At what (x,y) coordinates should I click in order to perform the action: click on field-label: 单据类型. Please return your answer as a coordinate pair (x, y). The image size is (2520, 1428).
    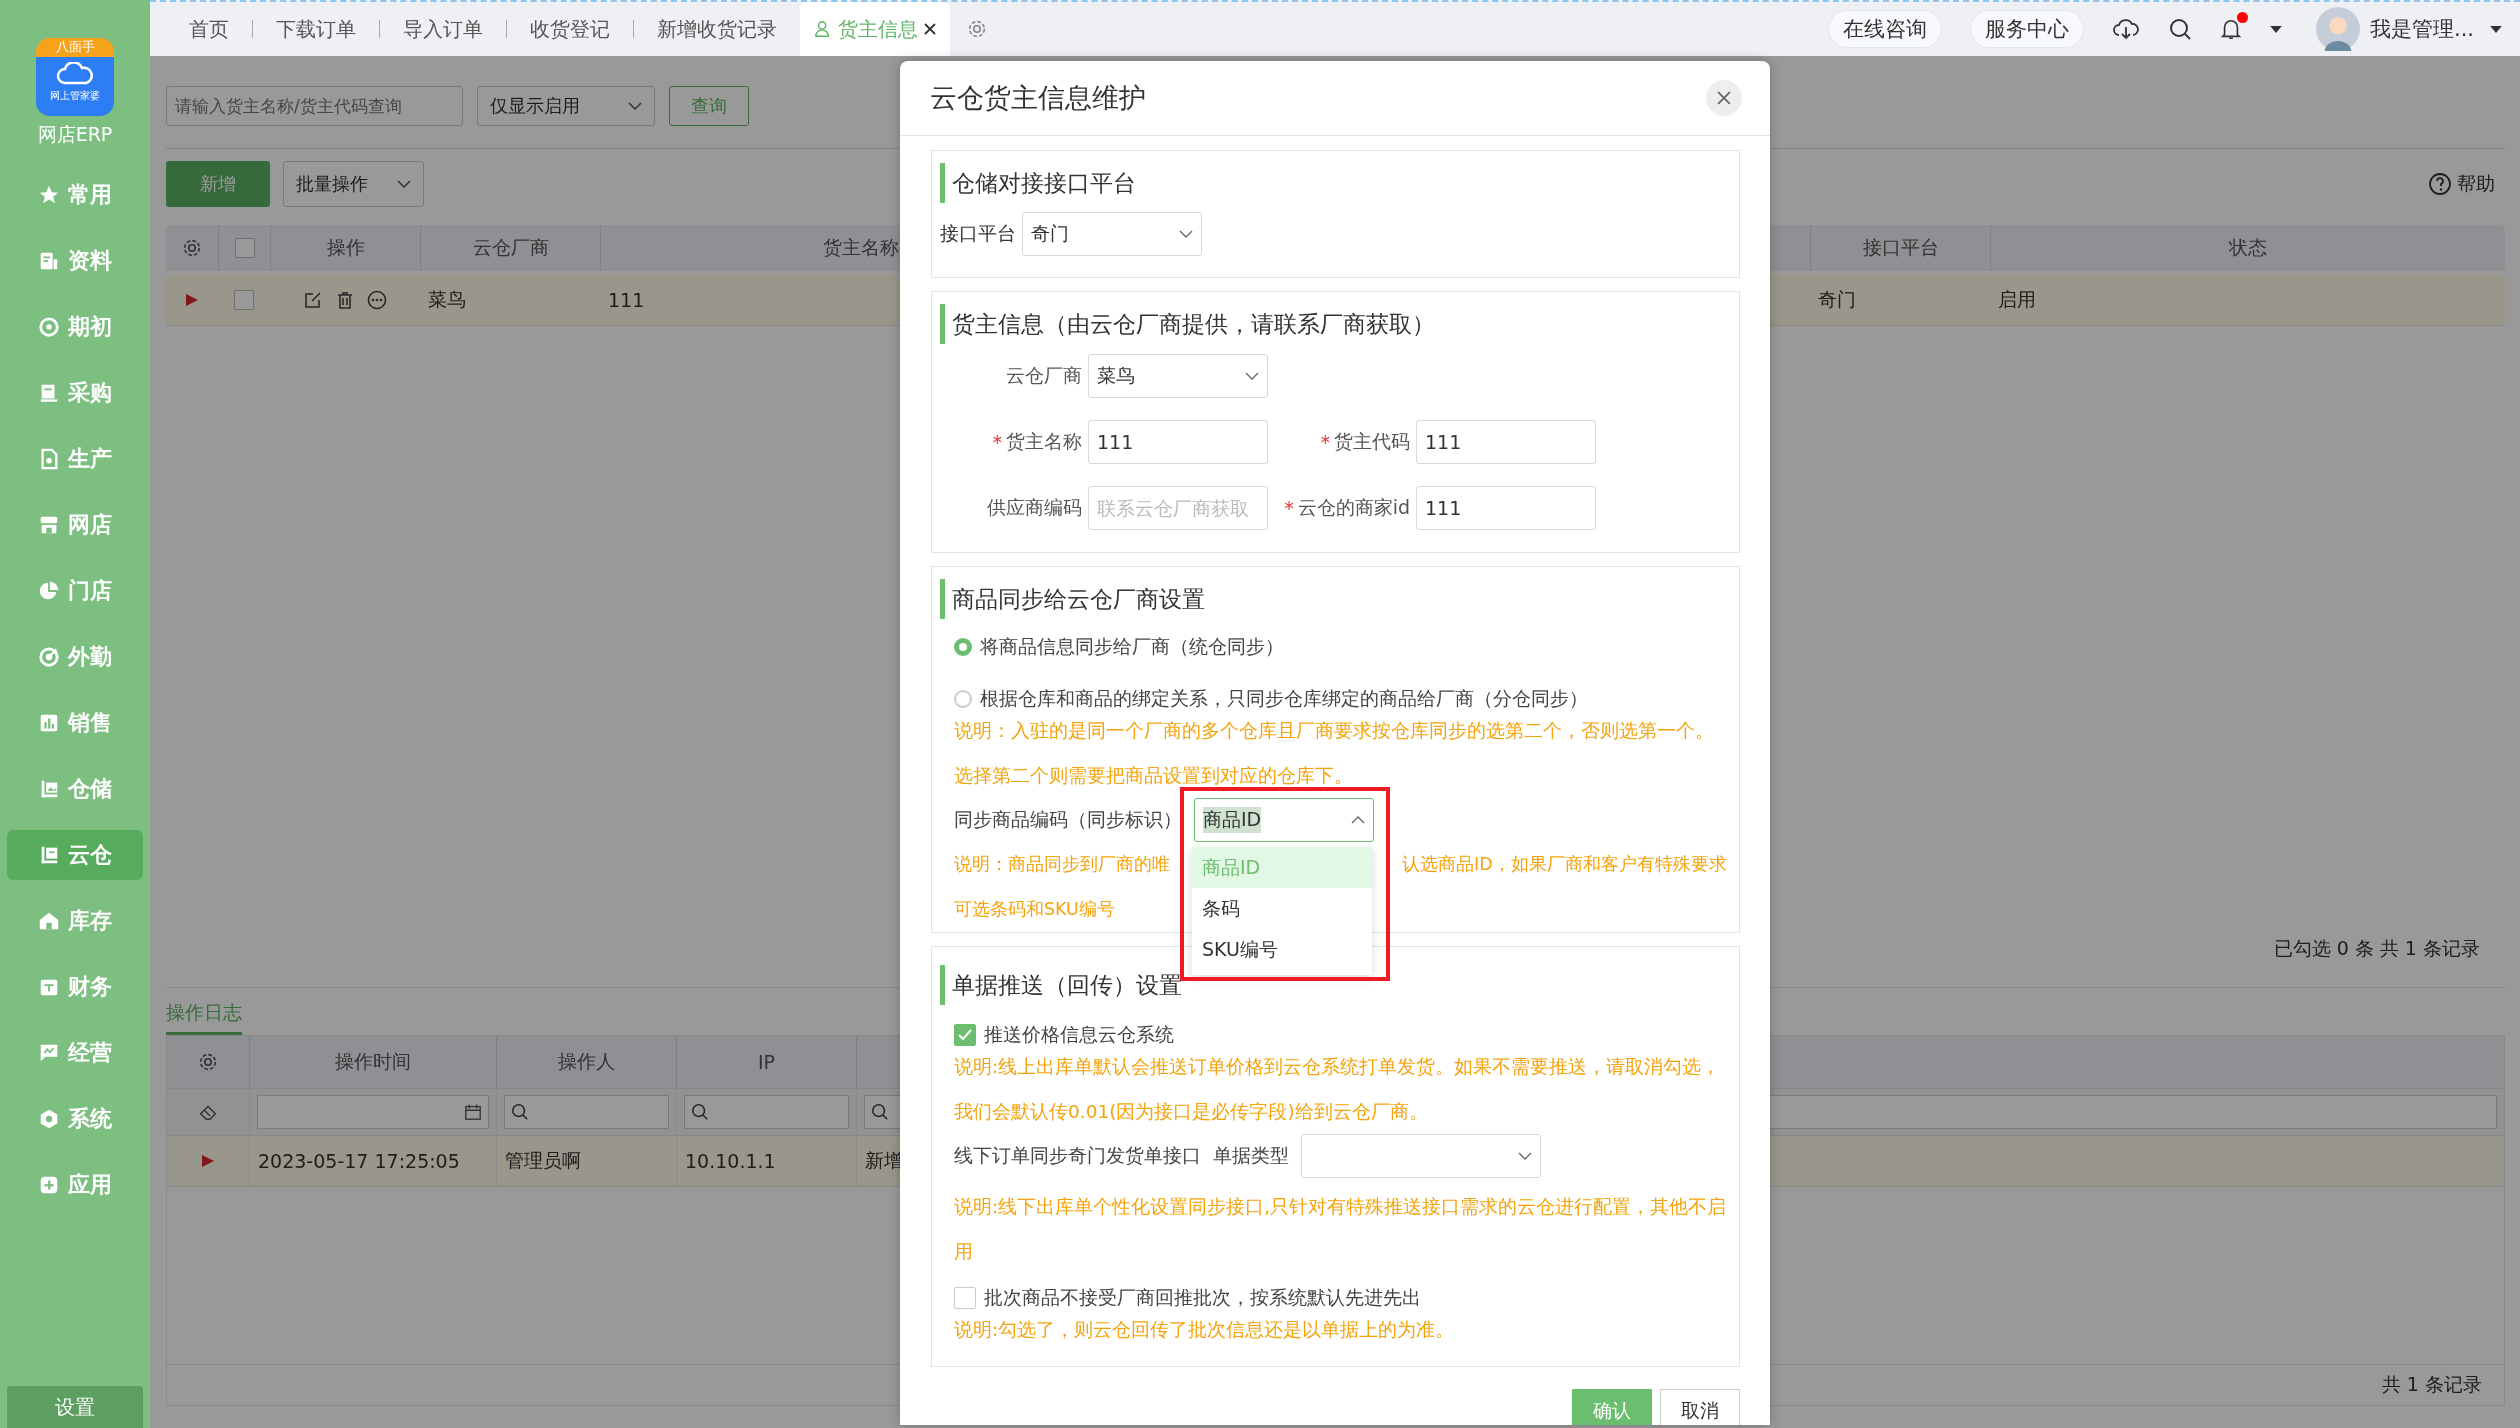
    Looking at the image, I should click on (1251, 1155).